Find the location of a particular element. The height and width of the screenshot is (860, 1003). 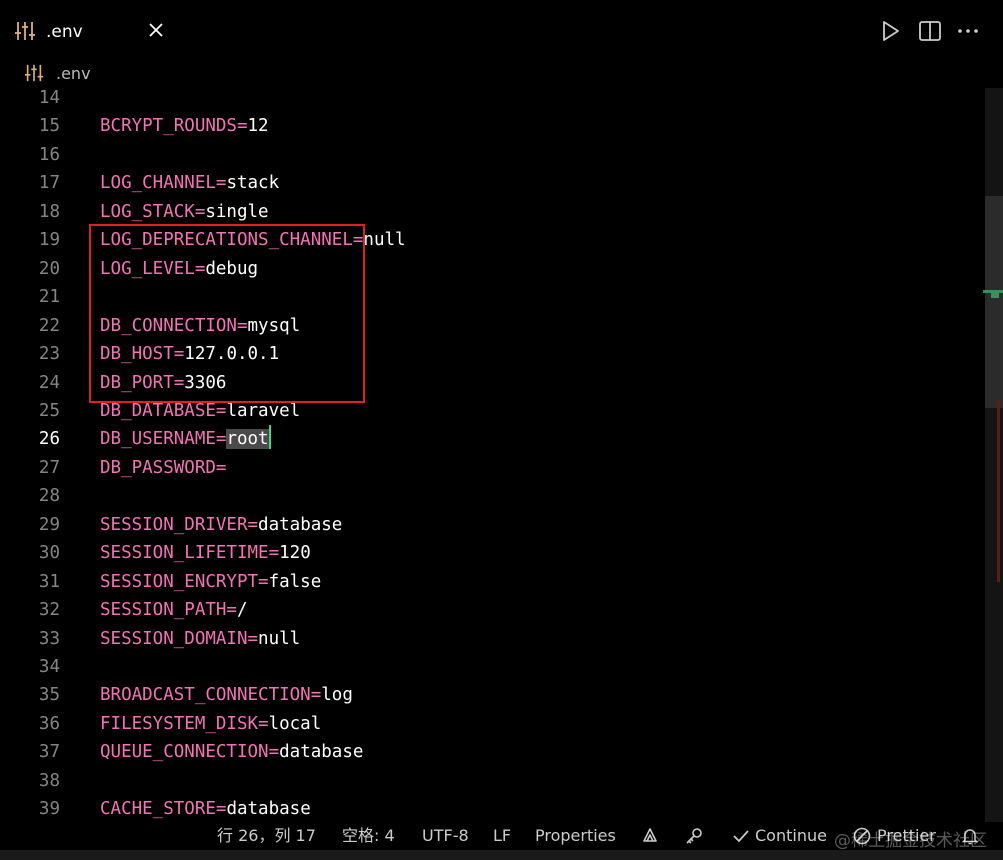

line-number: 32 is located at coordinates (49, 610).